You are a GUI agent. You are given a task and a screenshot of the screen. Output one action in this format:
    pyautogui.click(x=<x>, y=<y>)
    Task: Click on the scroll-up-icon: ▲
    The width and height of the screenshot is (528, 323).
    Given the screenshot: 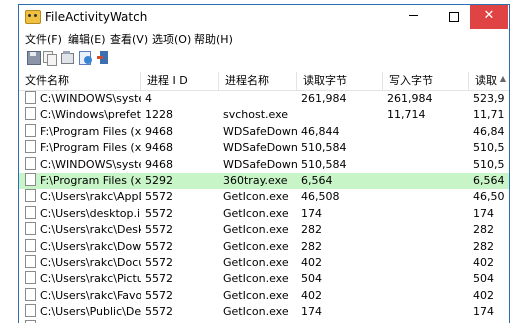 What is the action you would take?
    pyautogui.click(x=503, y=79)
    